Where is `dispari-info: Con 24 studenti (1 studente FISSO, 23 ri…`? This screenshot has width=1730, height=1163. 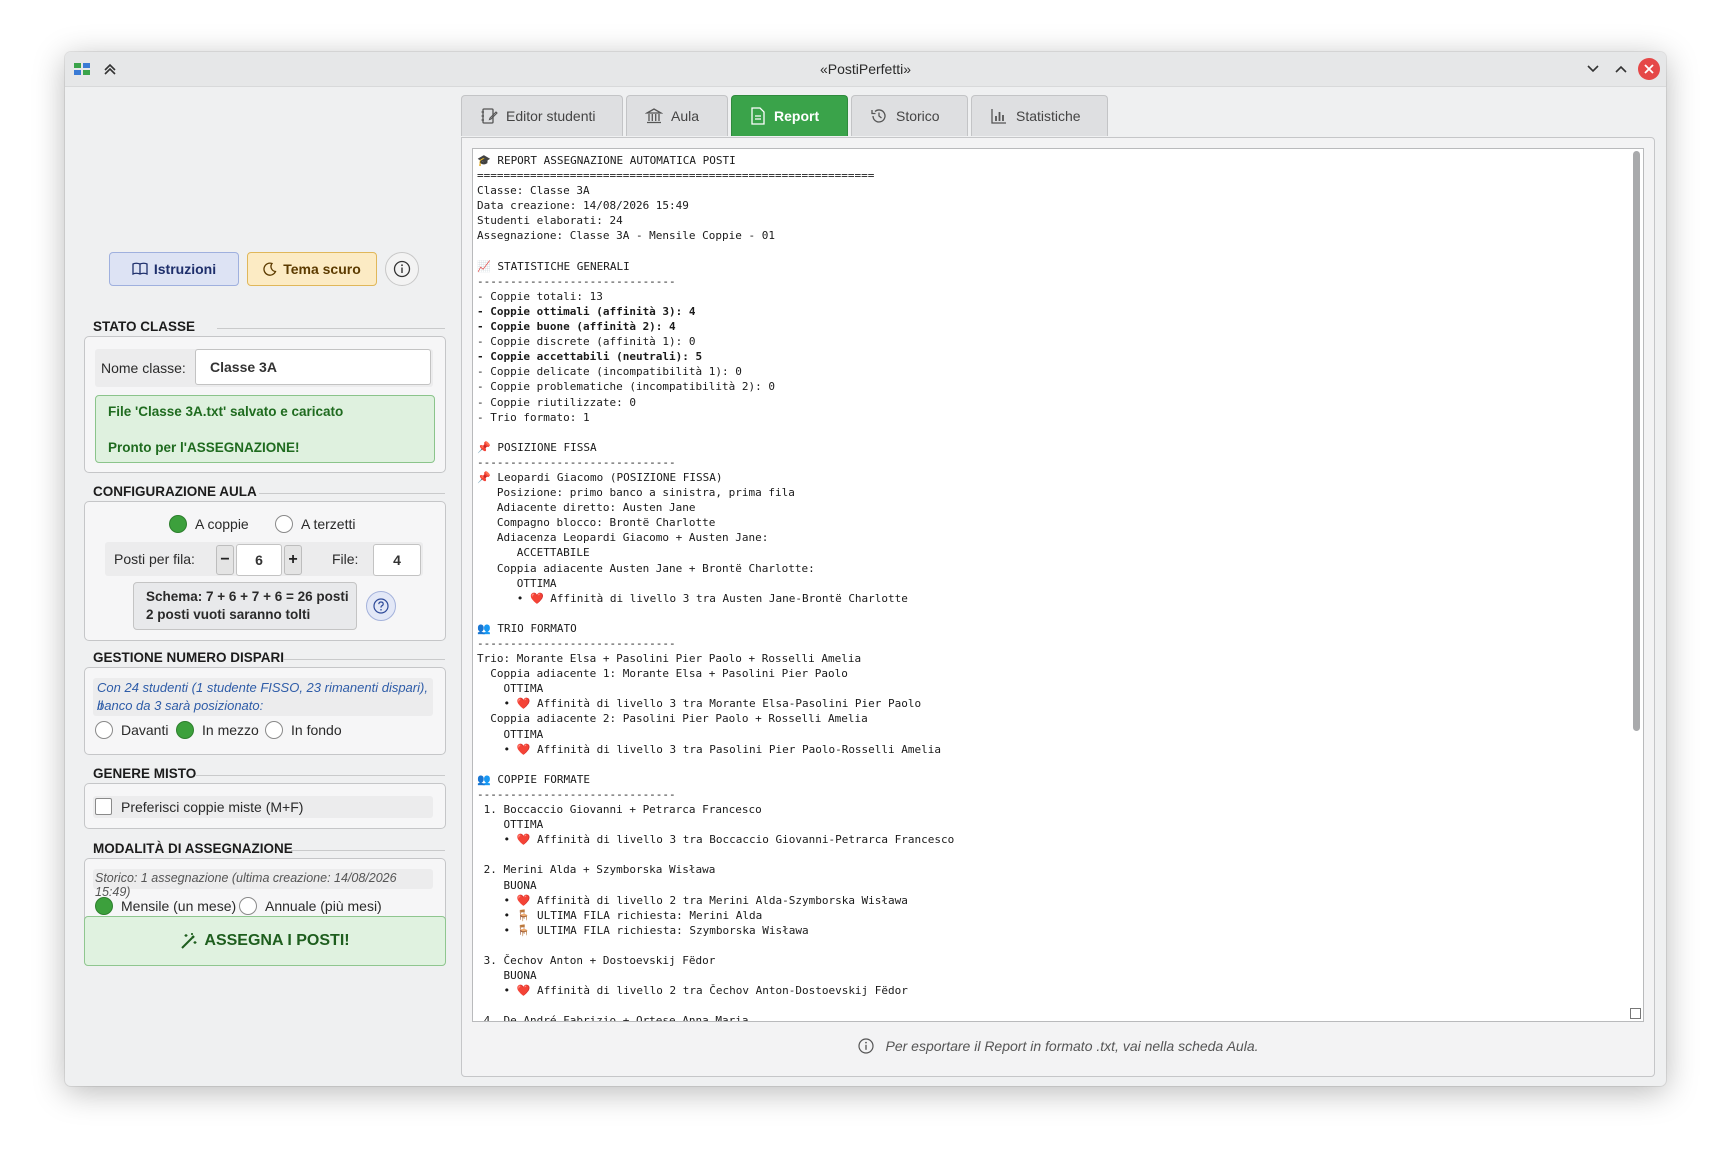 dispari-info: Con 24 studenti (1 studente FISSO, 23 ri… is located at coordinates (263, 697).